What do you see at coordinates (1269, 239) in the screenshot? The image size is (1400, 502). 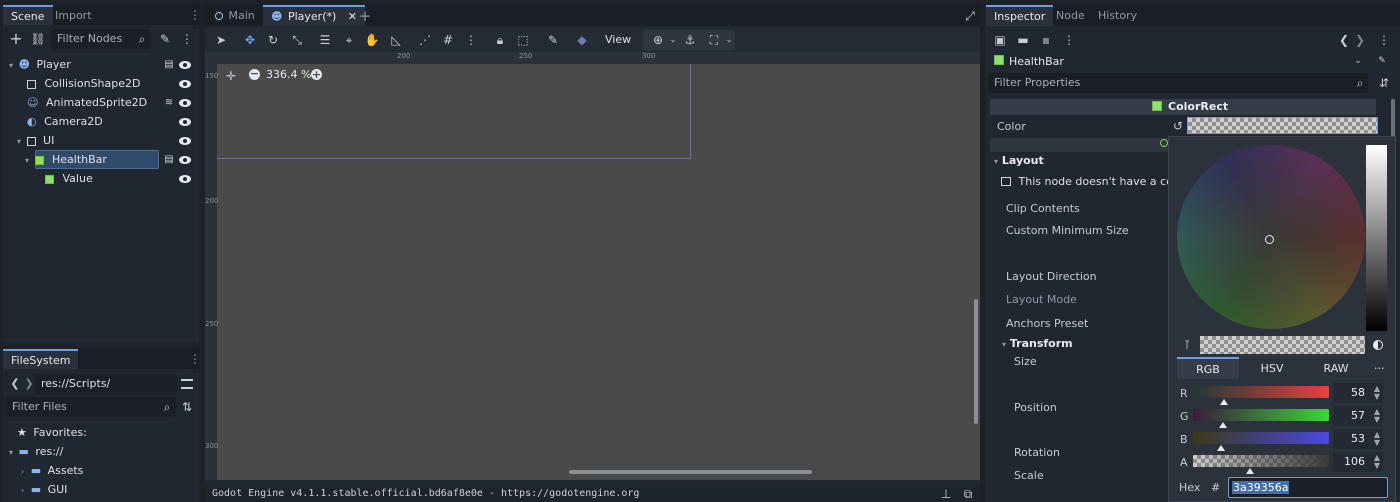 I see `wheel-cursor` at bounding box center [1269, 239].